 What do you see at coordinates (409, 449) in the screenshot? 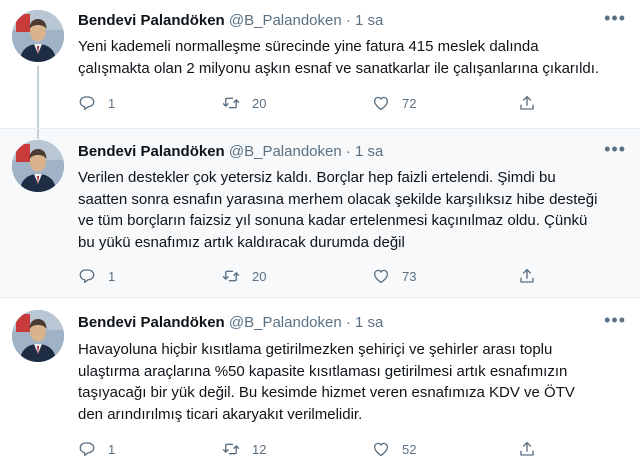
I see `like-count: 52` at bounding box center [409, 449].